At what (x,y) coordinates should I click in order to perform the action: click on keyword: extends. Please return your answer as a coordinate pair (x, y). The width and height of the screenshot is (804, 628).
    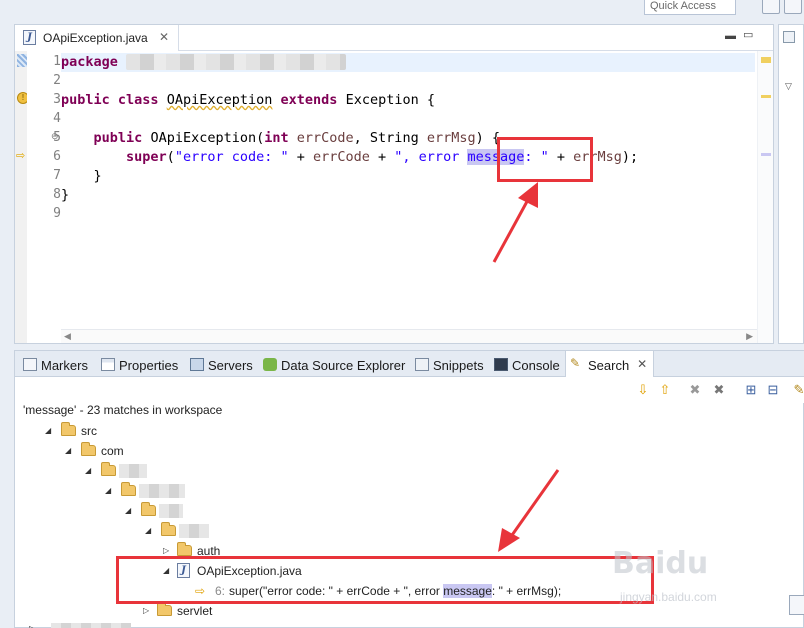
    Looking at the image, I should click on (309, 100).